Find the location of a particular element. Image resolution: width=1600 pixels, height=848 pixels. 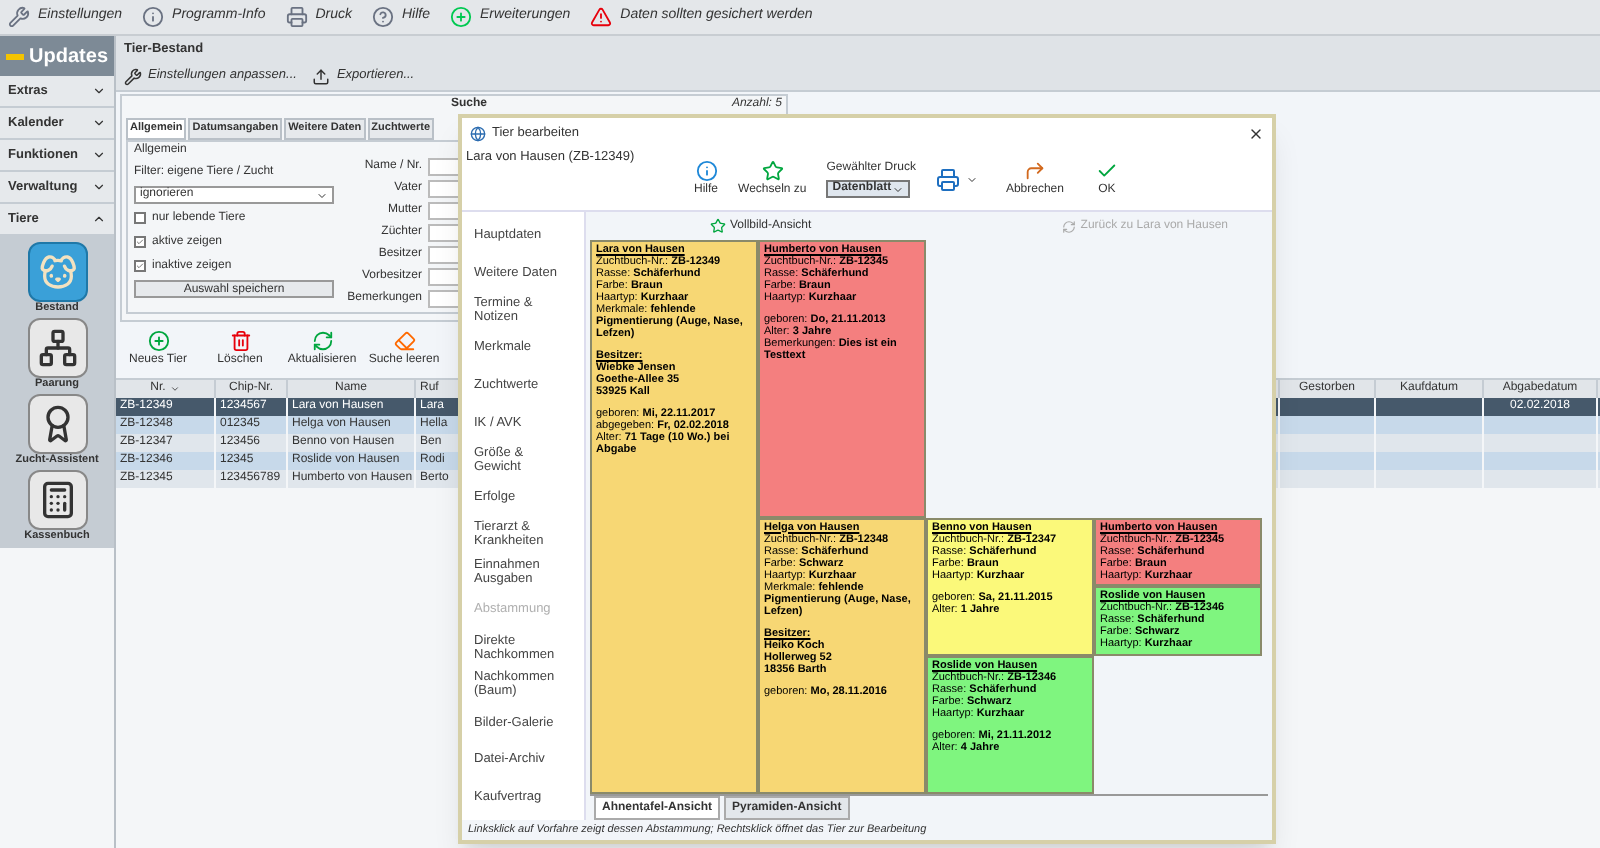

globe-icon is located at coordinates (478, 133).